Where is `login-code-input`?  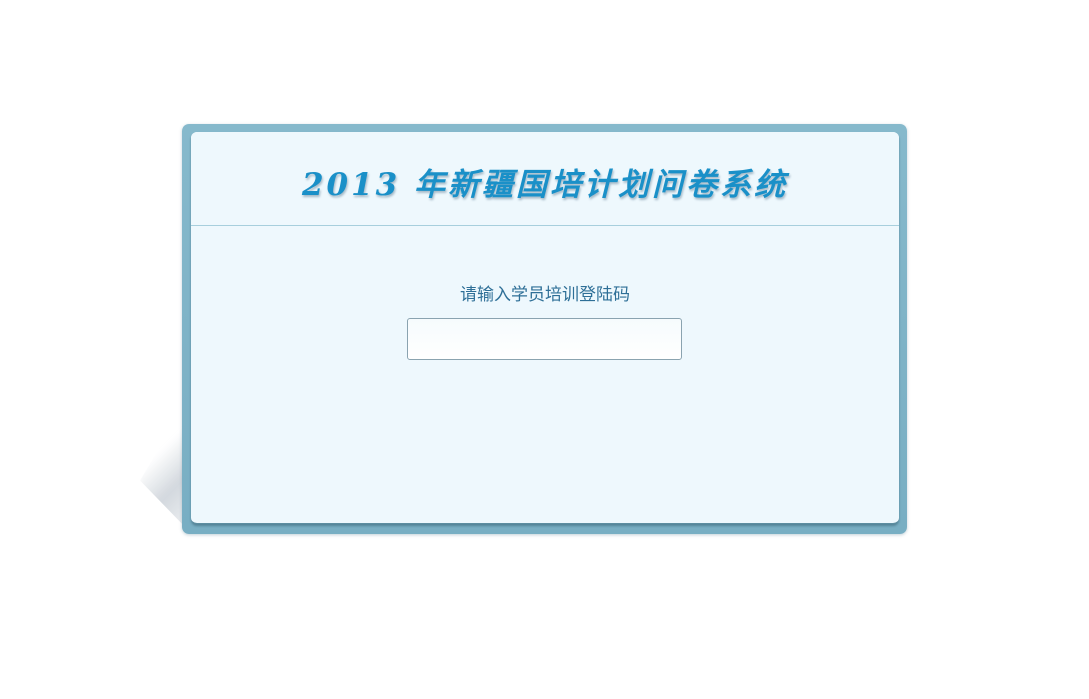 login-code-input is located at coordinates (544, 339).